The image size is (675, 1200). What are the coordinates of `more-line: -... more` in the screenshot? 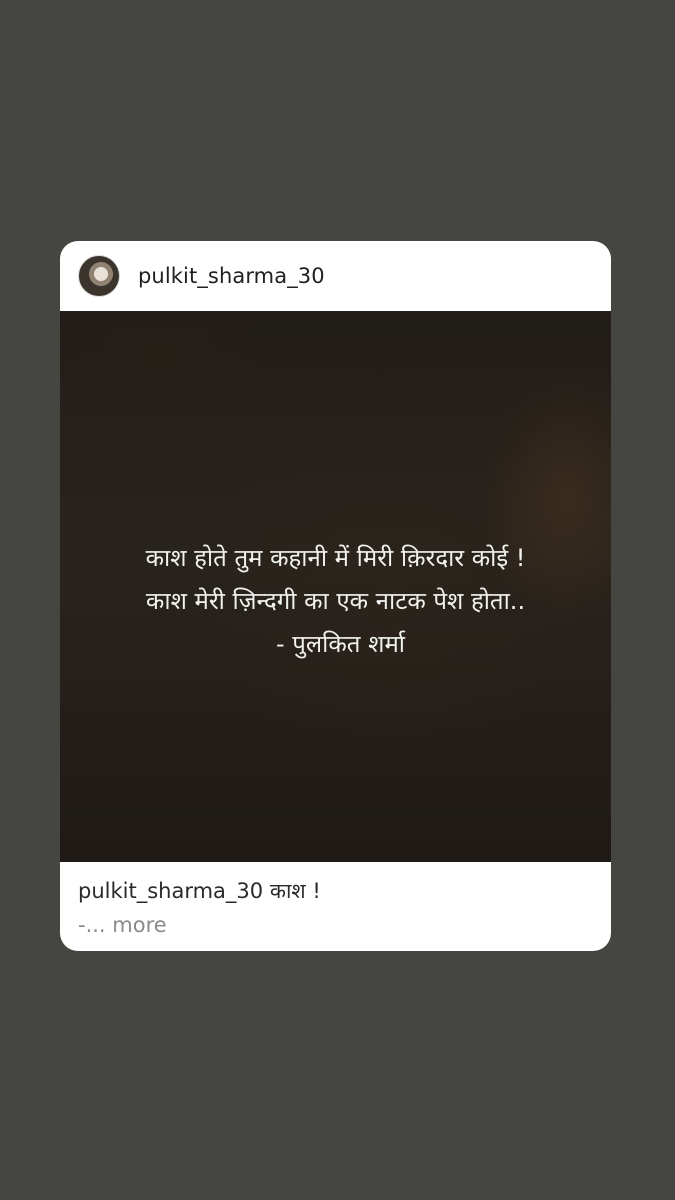 It's located at (335, 925).